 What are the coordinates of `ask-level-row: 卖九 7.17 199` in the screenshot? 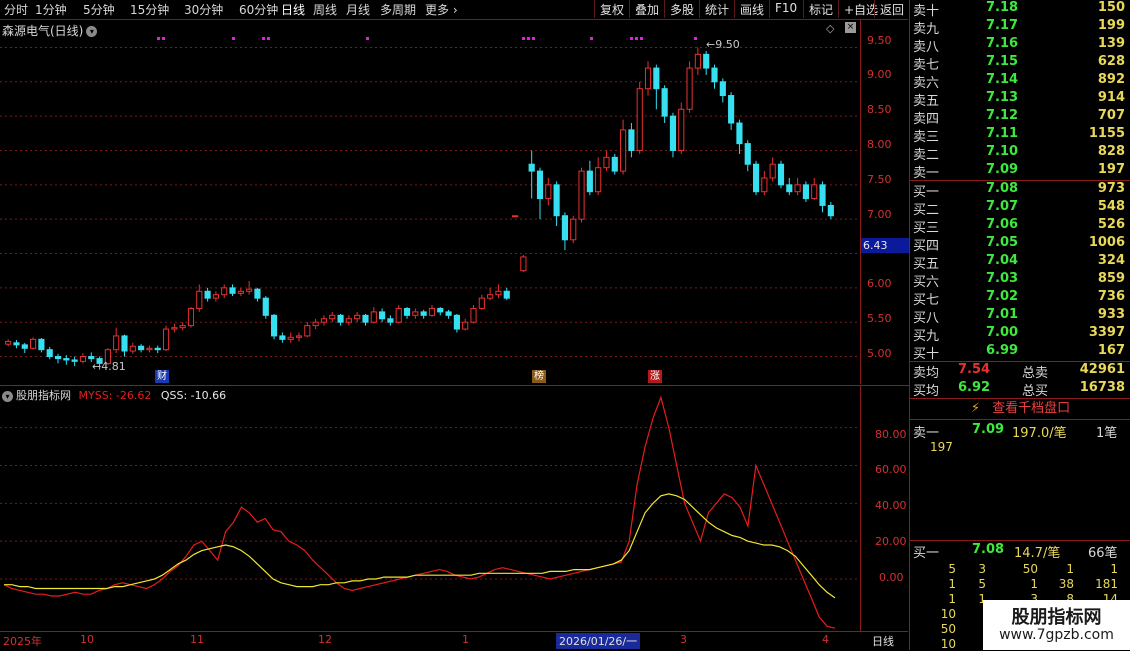 It's located at (1020, 27).